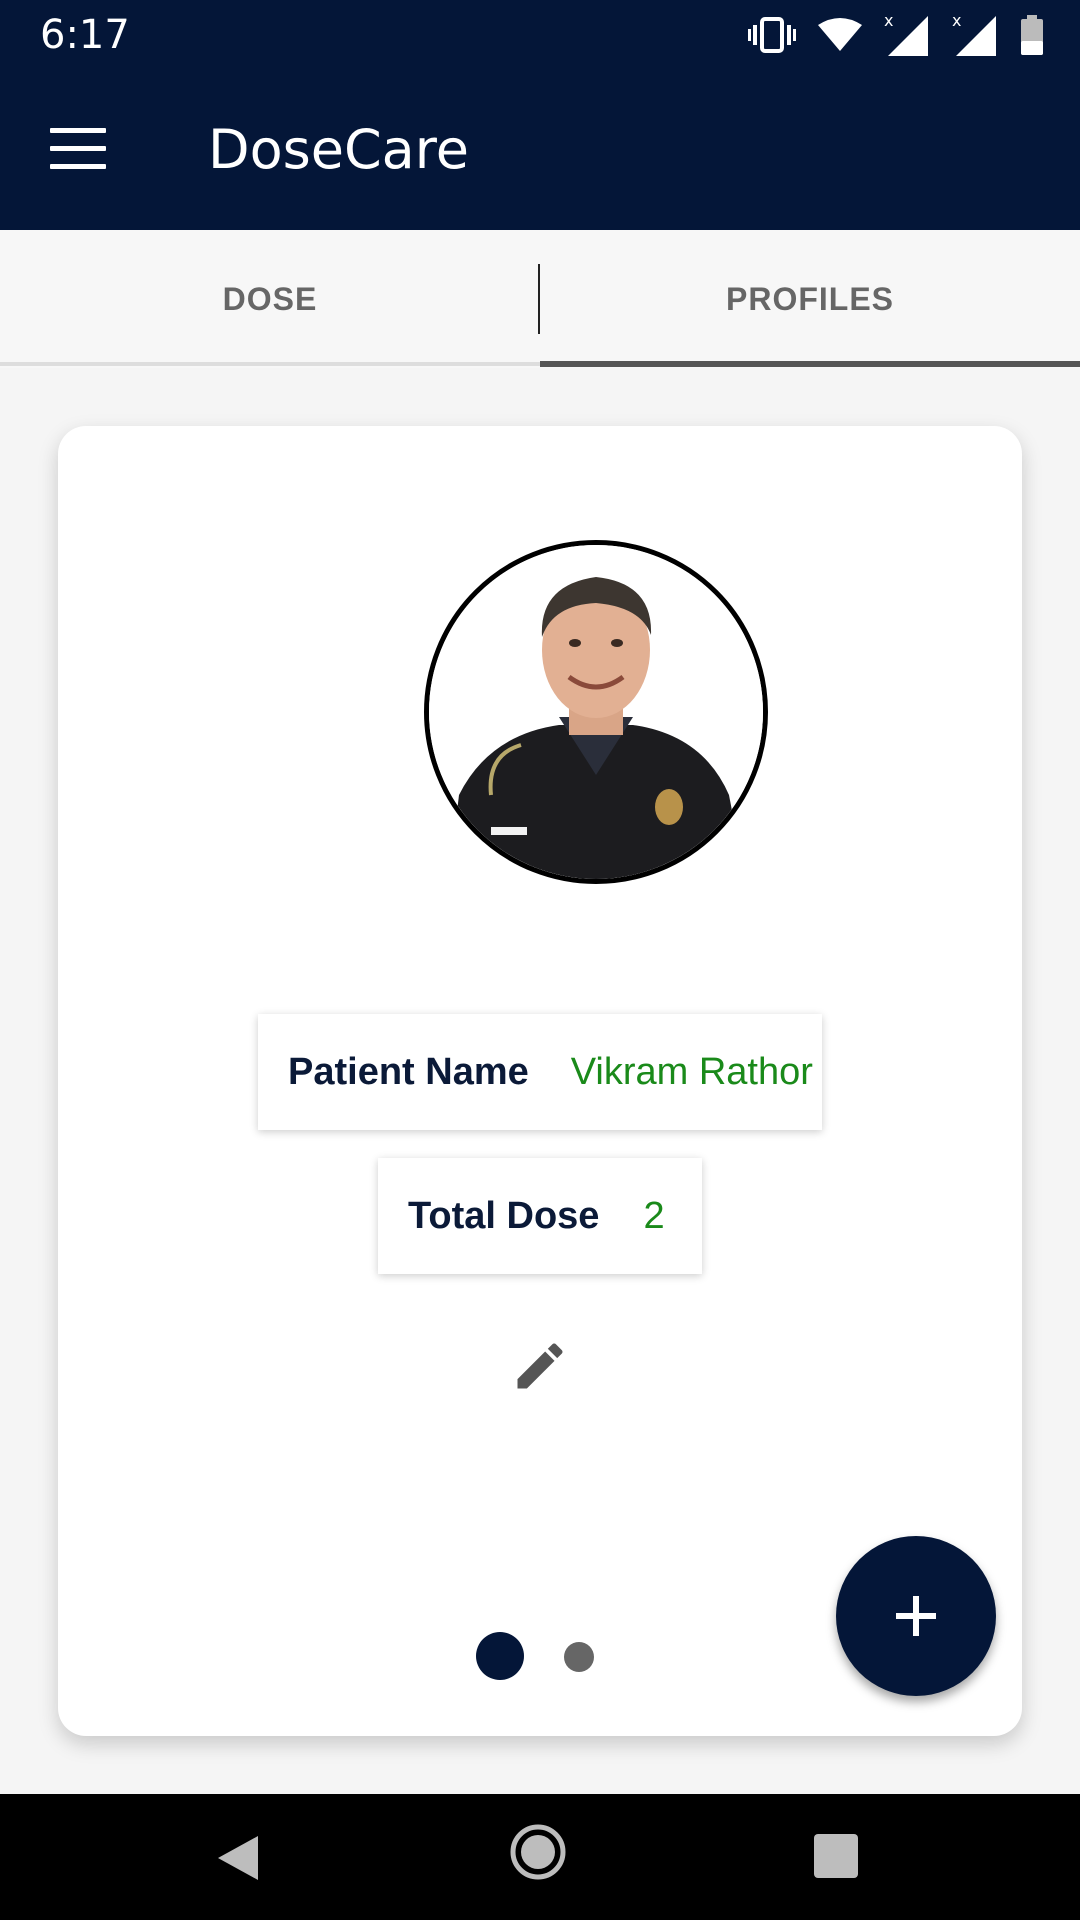 This screenshot has width=1080, height=1920. What do you see at coordinates (772, 35) in the screenshot?
I see `vibrate-icon` at bounding box center [772, 35].